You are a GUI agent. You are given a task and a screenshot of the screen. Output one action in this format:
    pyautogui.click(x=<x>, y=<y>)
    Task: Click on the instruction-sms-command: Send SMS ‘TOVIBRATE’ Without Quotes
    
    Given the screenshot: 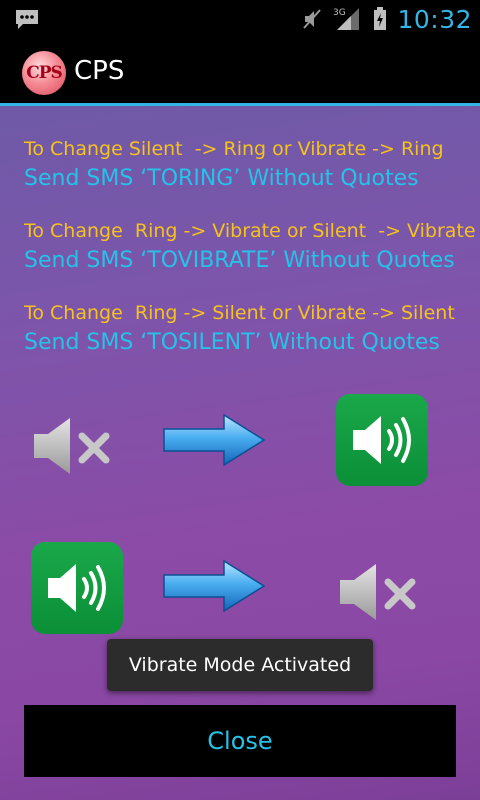 What is the action you would take?
    pyautogui.click(x=239, y=260)
    